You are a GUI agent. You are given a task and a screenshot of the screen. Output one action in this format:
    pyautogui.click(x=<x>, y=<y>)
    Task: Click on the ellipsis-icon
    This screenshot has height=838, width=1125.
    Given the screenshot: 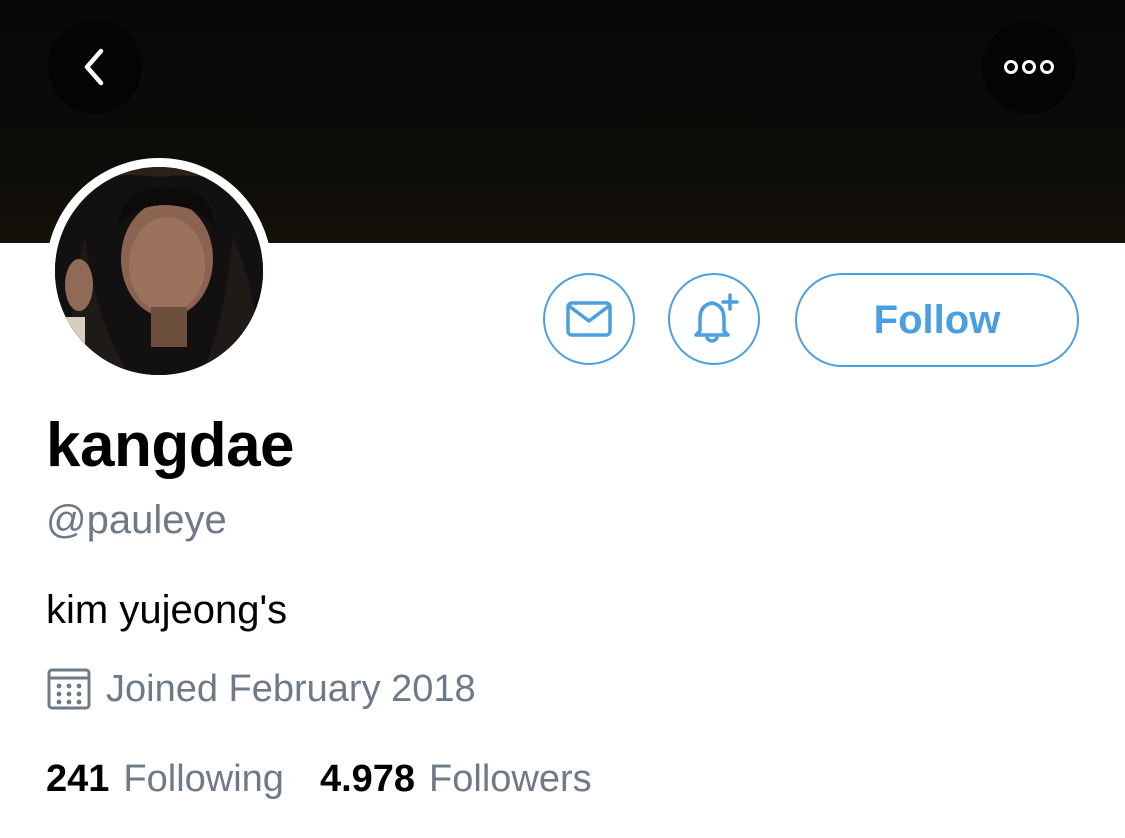 What is the action you would take?
    pyautogui.click(x=1029, y=67)
    